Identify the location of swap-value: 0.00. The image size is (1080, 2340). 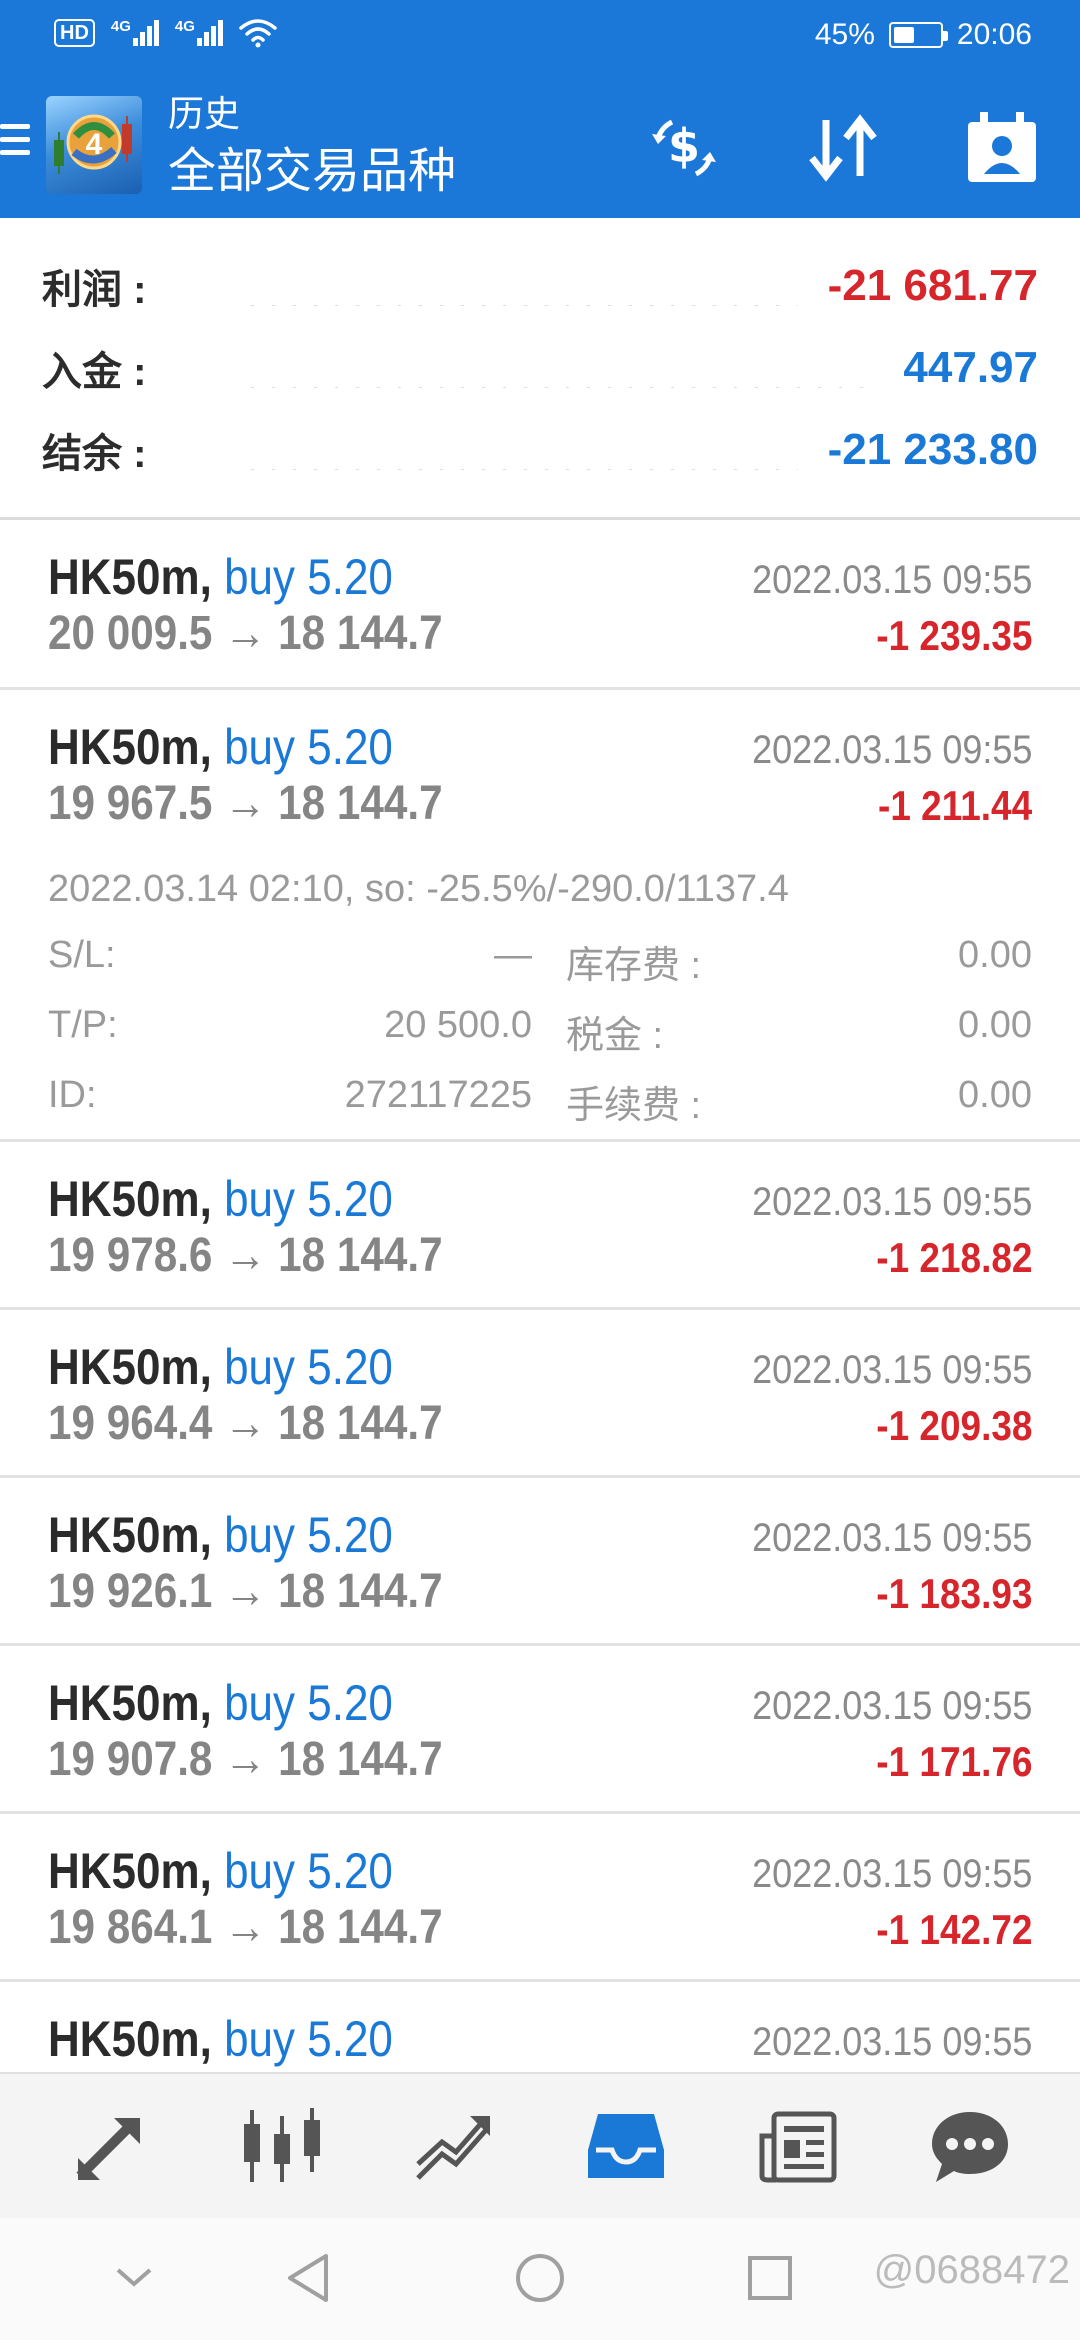
(995, 955).